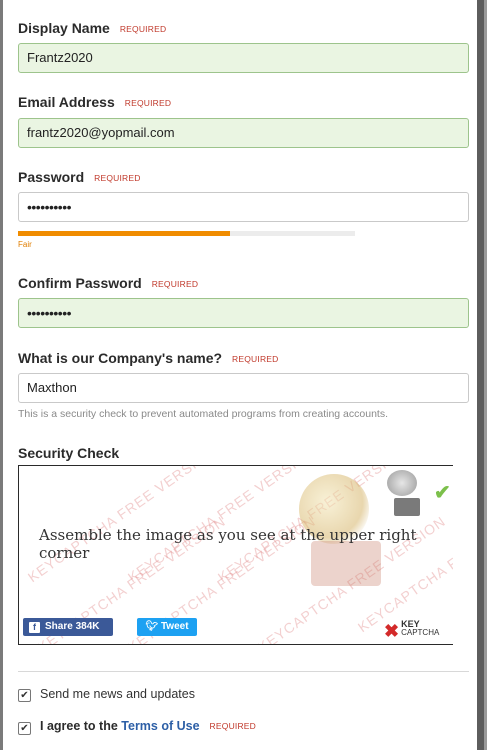 The image size is (487, 750). What do you see at coordinates (243, 133) in the screenshot?
I see `email-input: frantz2020@yopmail.com` at bounding box center [243, 133].